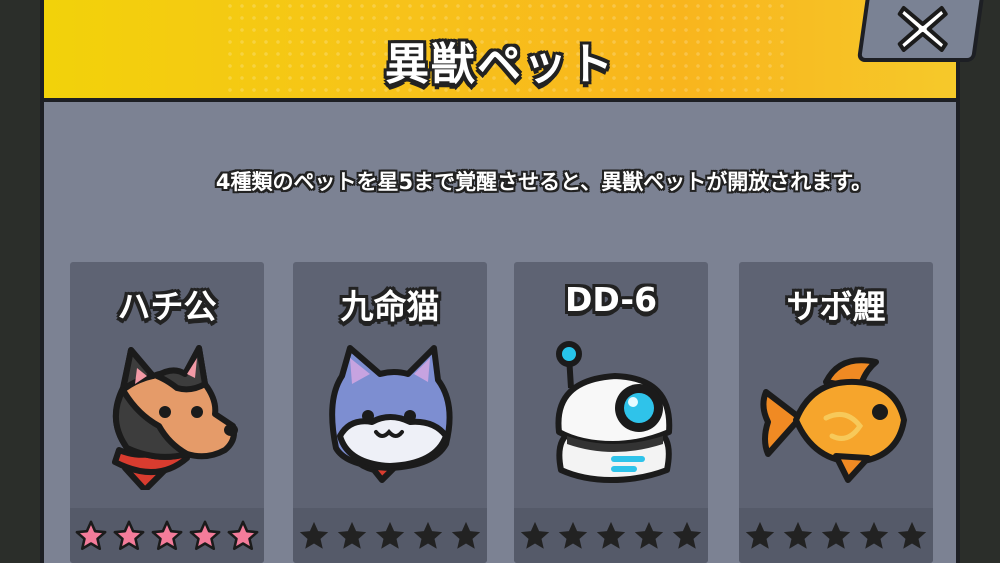 The width and height of the screenshot is (1000, 563). I want to click on pet-card-saboko: サボ鯉, so click(836, 412).